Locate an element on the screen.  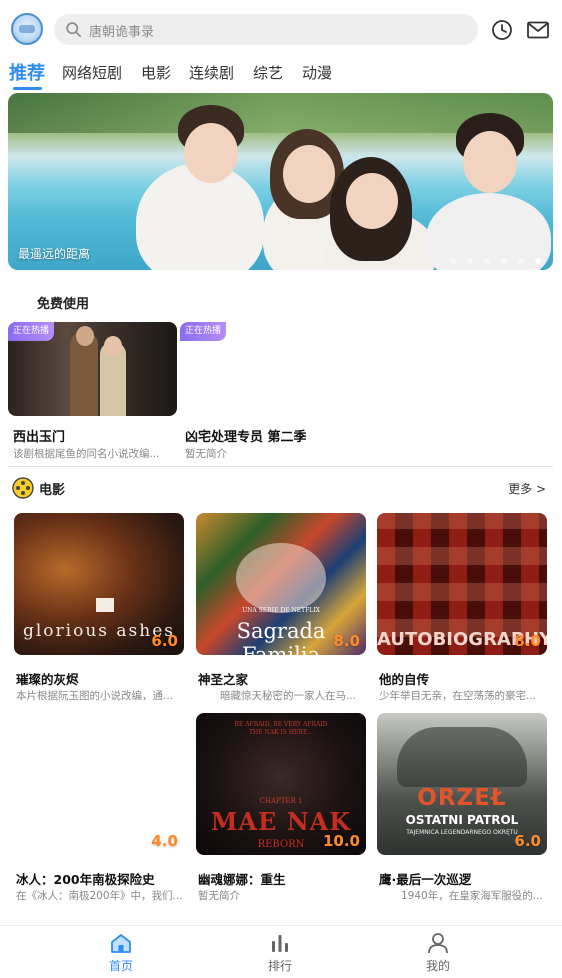
search-input: 唐朝诡事录 is located at coordinates (266, 29).